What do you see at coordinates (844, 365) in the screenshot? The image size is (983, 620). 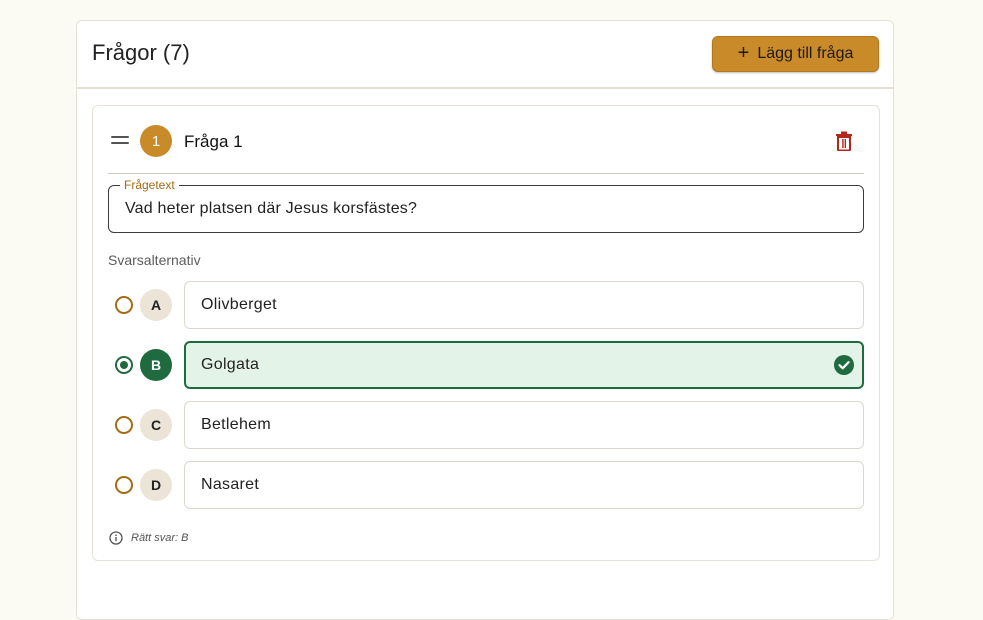 I see `check-circle-icon` at bounding box center [844, 365].